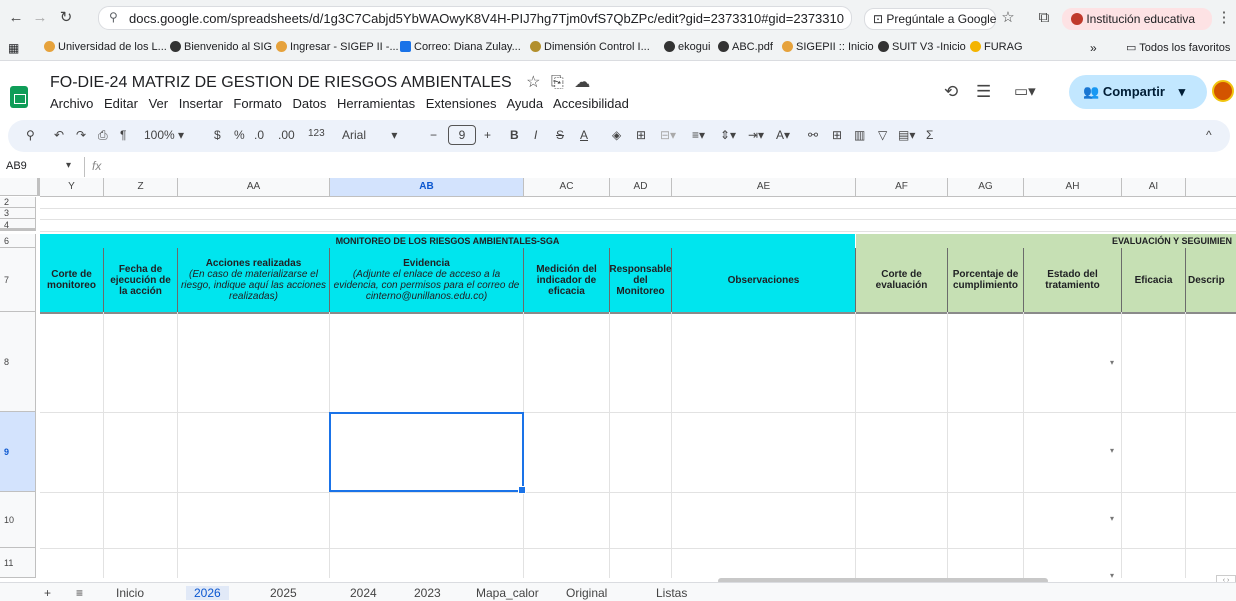 The width and height of the screenshot is (1236, 601). I want to click on sheet-tab: Mapa_calor, so click(507, 593).